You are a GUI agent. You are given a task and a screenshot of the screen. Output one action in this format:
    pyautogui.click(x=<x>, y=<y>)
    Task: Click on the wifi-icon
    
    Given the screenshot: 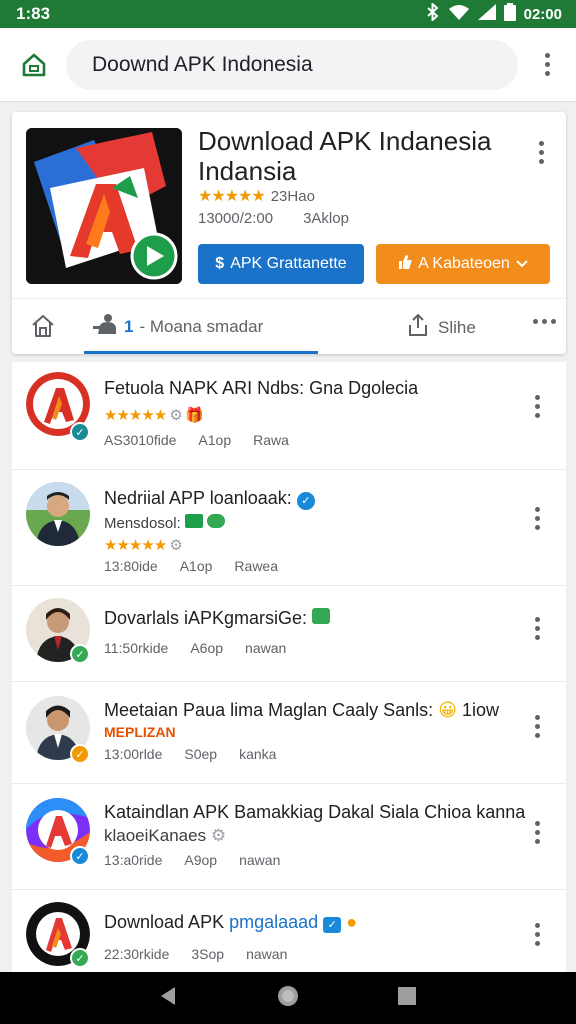 What is the action you would take?
    pyautogui.click(x=459, y=14)
    